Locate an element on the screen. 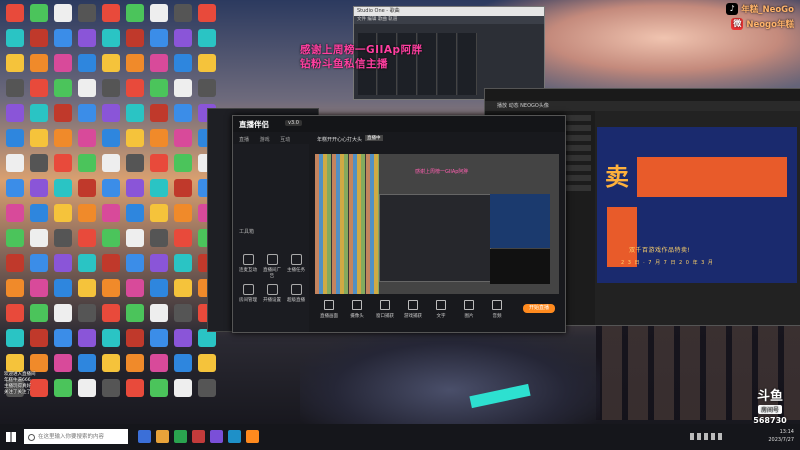  go-live-button: 开始直播 is located at coordinates (539, 308).